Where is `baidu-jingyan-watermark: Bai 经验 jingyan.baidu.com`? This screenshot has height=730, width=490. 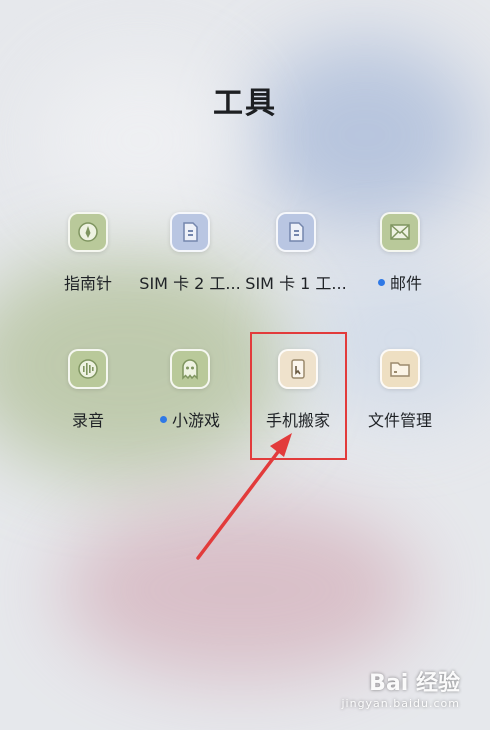 baidu-jingyan-watermark: Bai 经验 jingyan.baidu.com is located at coordinates (400, 690).